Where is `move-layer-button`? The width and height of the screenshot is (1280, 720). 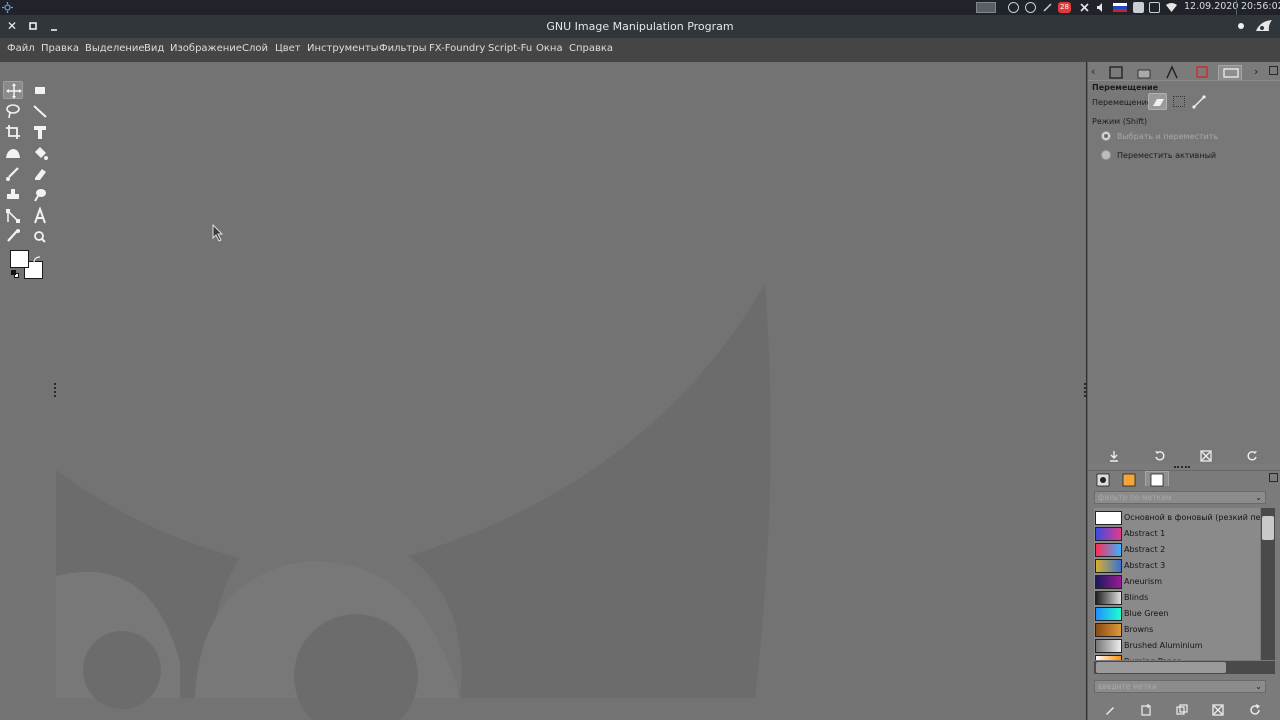 move-layer-button is located at coordinates (1157, 101).